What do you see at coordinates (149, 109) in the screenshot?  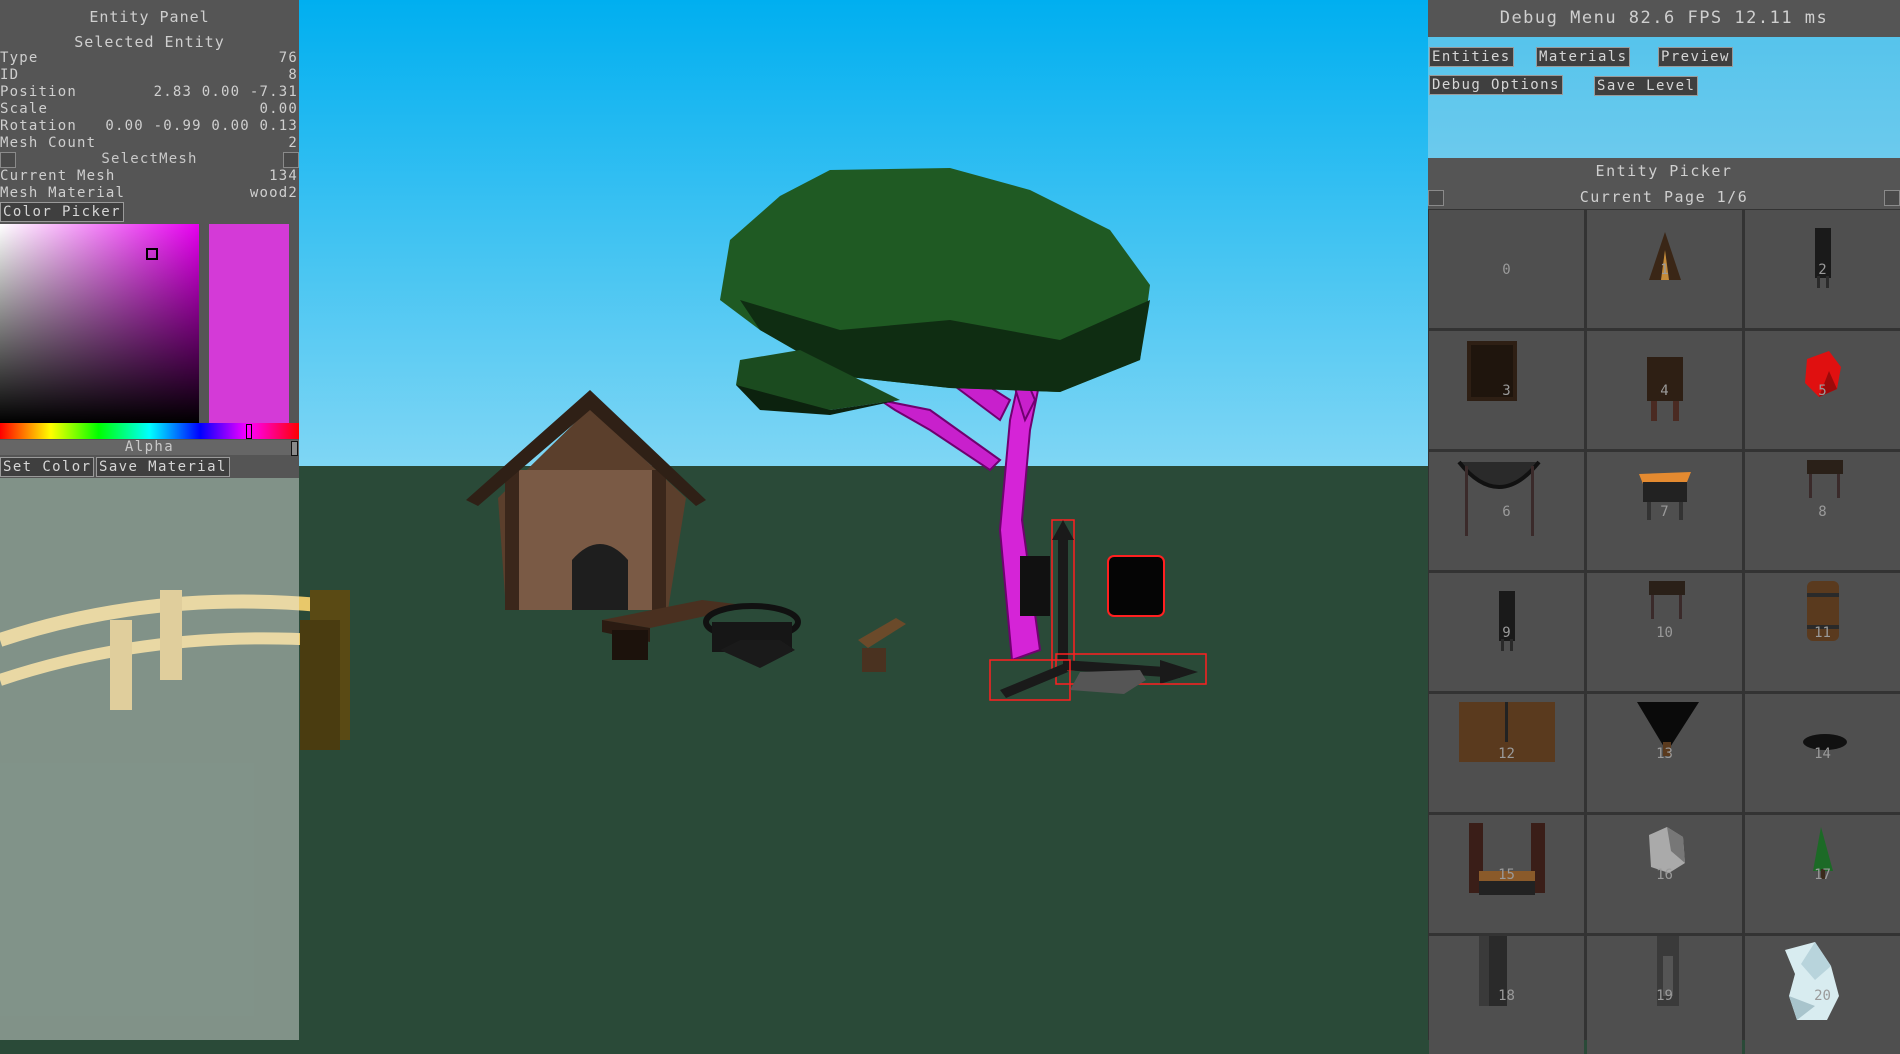 I see `entity-scale-row: Scale 0.00` at bounding box center [149, 109].